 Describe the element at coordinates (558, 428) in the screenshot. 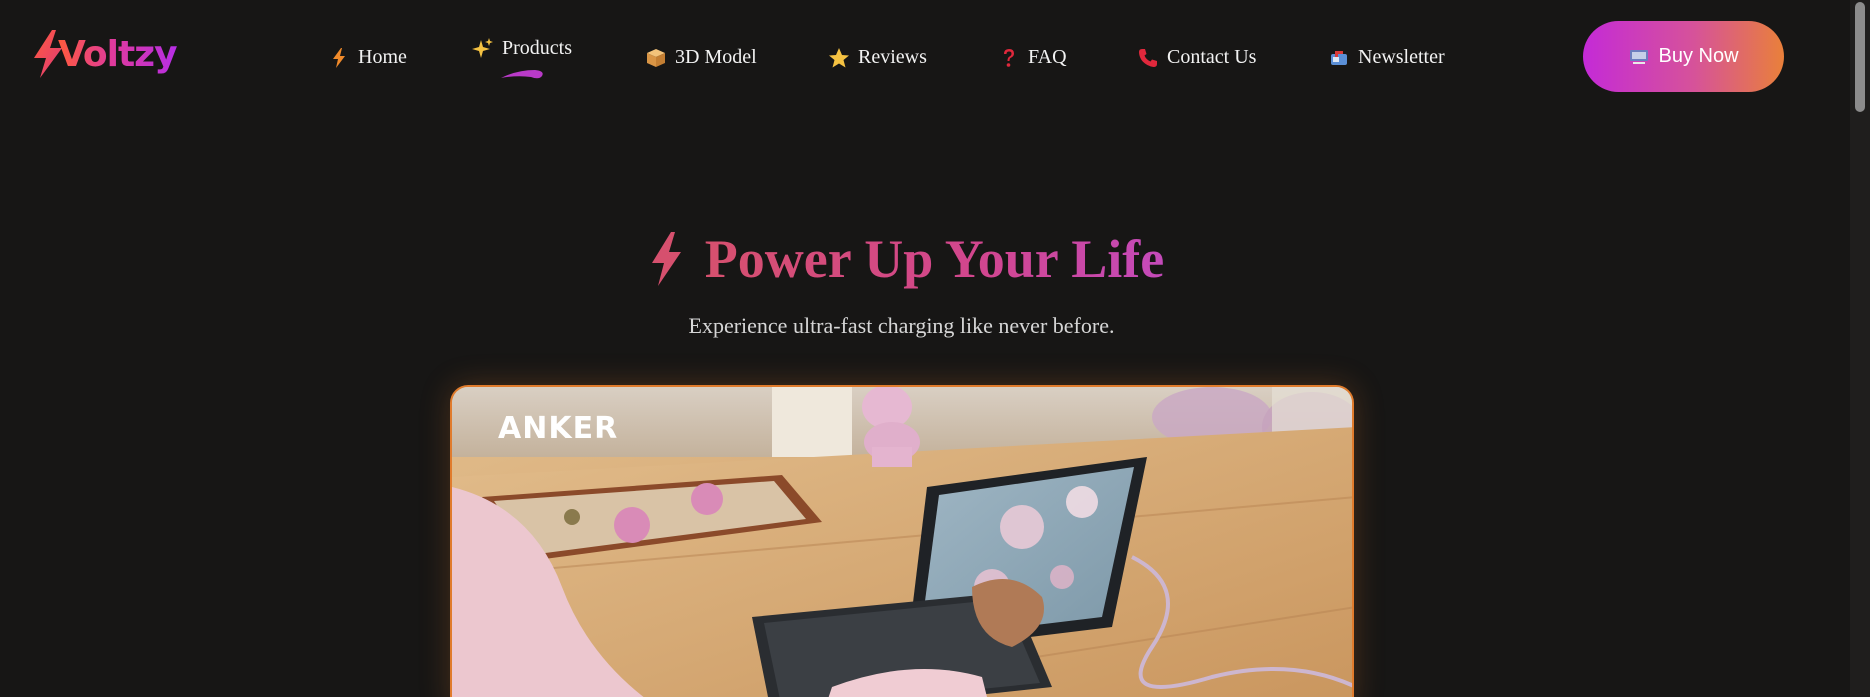

I see `anker-watermark: ANKER` at that location.